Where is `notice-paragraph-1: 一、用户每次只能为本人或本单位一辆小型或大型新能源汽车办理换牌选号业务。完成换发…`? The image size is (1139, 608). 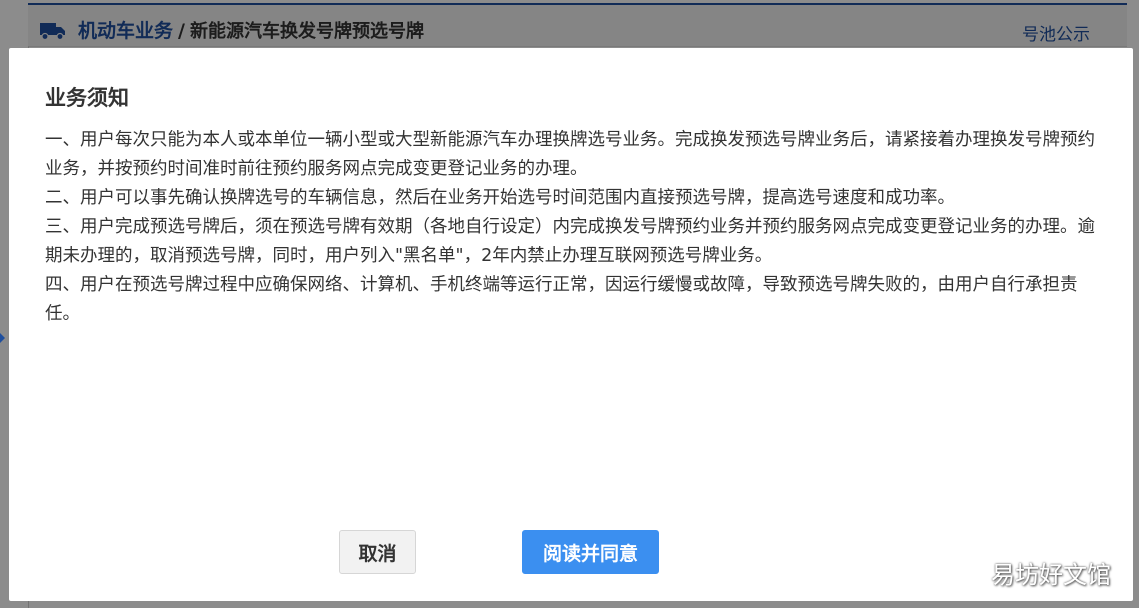
notice-paragraph-1: 一、用户每次只能为本人或本单位一辆小型或大型新能源汽车办理换牌选号业务。完成换发… is located at coordinates (570, 154).